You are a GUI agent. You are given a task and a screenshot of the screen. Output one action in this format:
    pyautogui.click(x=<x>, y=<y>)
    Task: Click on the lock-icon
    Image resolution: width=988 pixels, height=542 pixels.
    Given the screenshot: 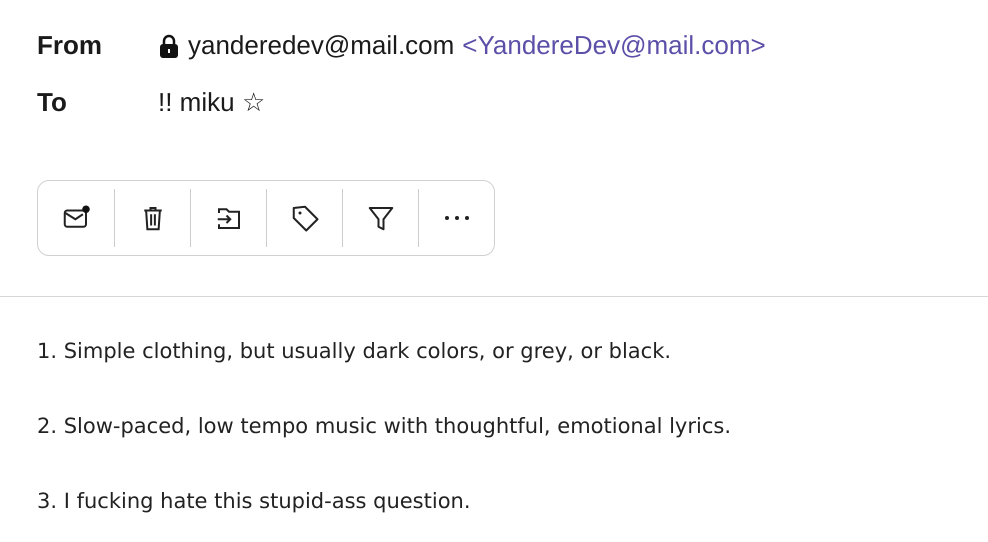 What is the action you would take?
    pyautogui.click(x=169, y=46)
    